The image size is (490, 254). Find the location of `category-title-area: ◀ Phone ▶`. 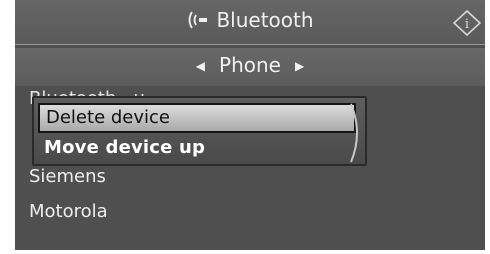

category-title-area: ◀ Phone ▶ is located at coordinates (250, 65).